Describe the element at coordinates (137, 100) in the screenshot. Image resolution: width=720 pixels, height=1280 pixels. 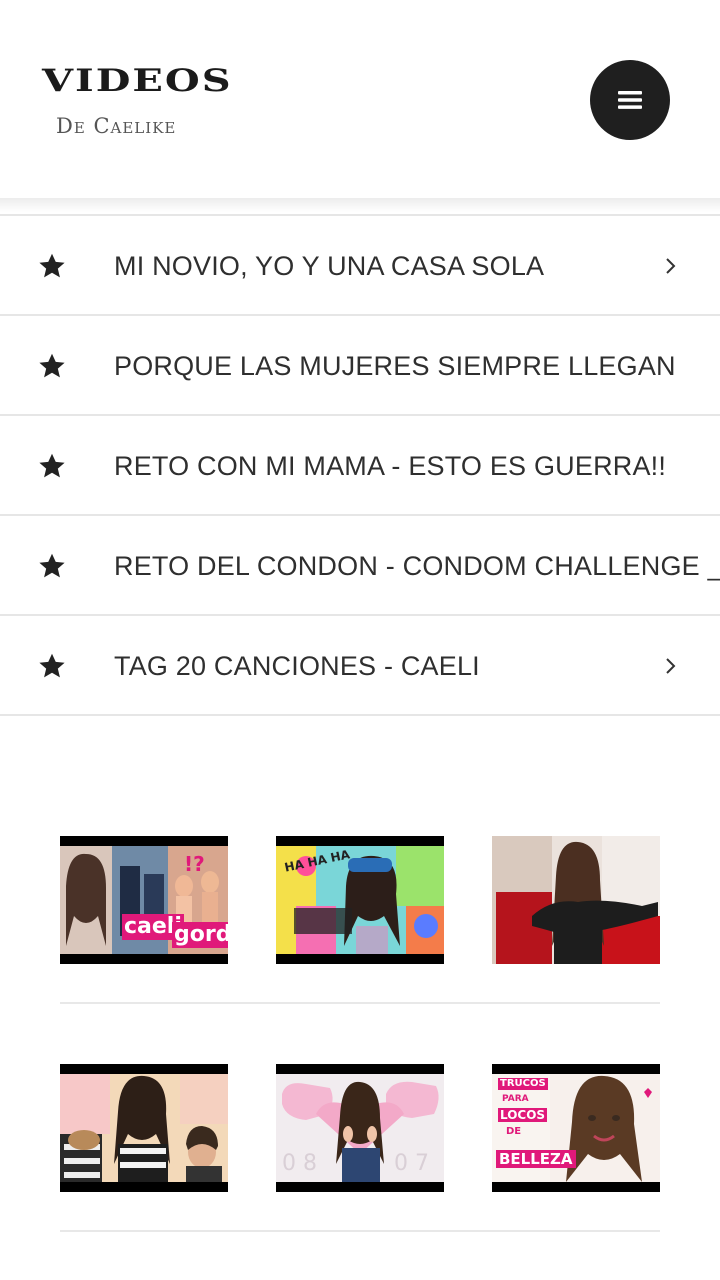
I see `site-logo: VIDEOS De Caelike` at that location.